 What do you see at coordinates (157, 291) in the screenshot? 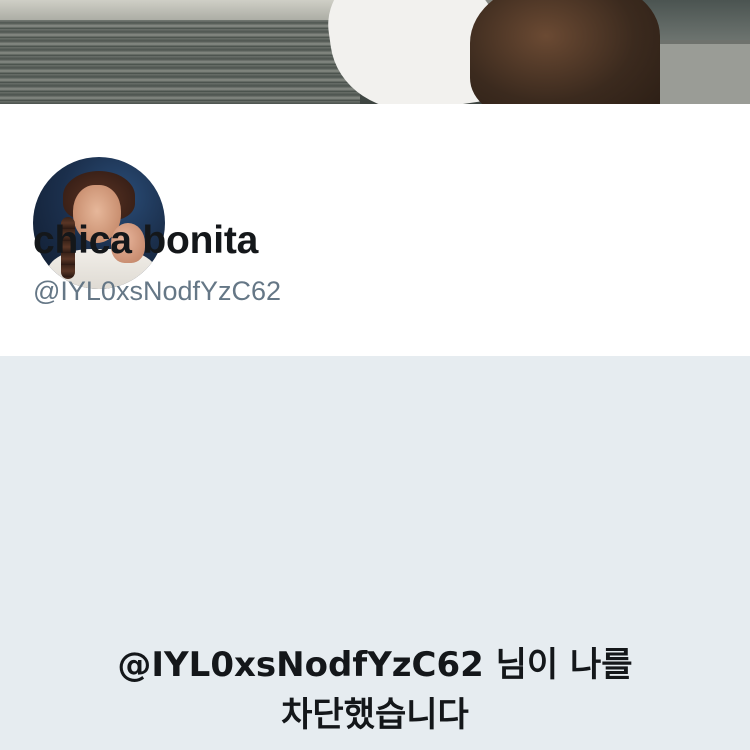
I see `profile-handle: @IYL0xsNodfYzC62` at bounding box center [157, 291].